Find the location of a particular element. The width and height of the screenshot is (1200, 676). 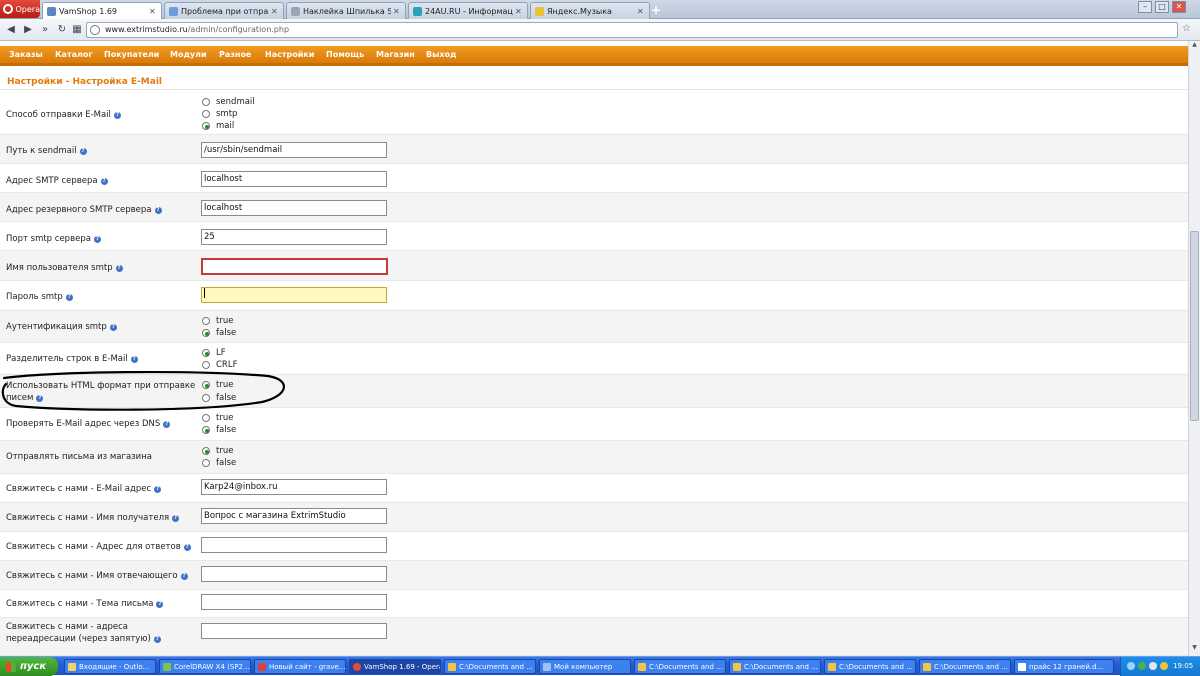

start-button: пуск is located at coordinates (29, 666).